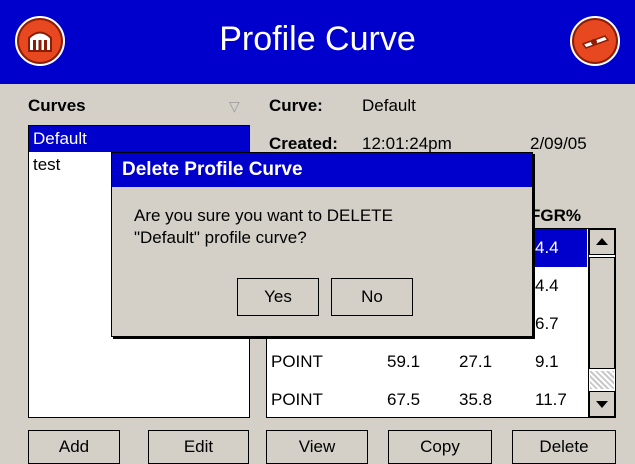 The width and height of the screenshot is (635, 464). I want to click on scroll-up-button, so click(602, 242).